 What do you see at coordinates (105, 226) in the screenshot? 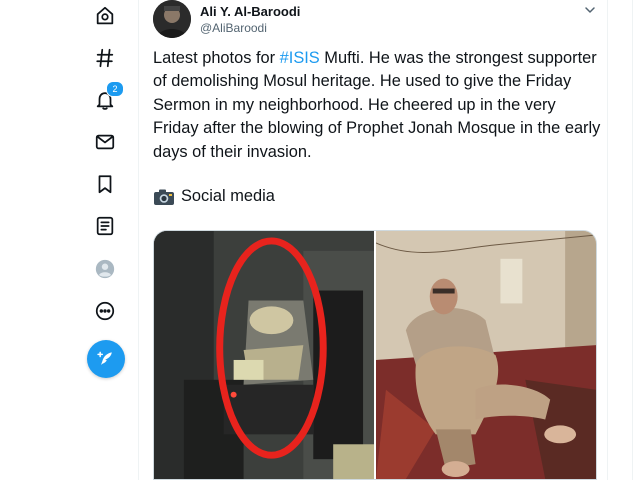
I see `lists-icon` at bounding box center [105, 226].